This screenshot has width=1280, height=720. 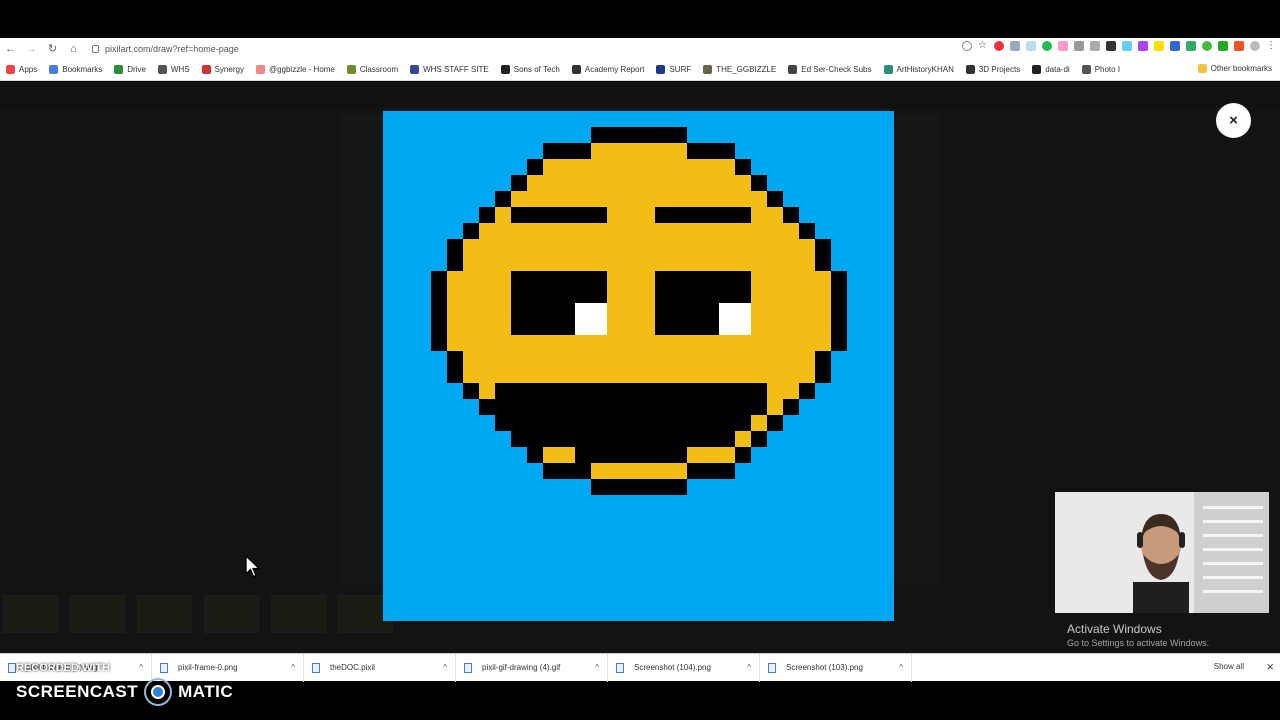 What do you see at coordinates (136, 69) in the screenshot?
I see `bookmark-label: Drive` at bounding box center [136, 69].